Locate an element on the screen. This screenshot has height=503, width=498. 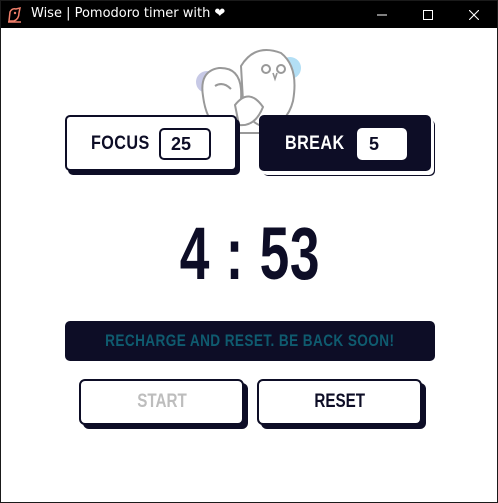
maximize-button is located at coordinates (428, 14).